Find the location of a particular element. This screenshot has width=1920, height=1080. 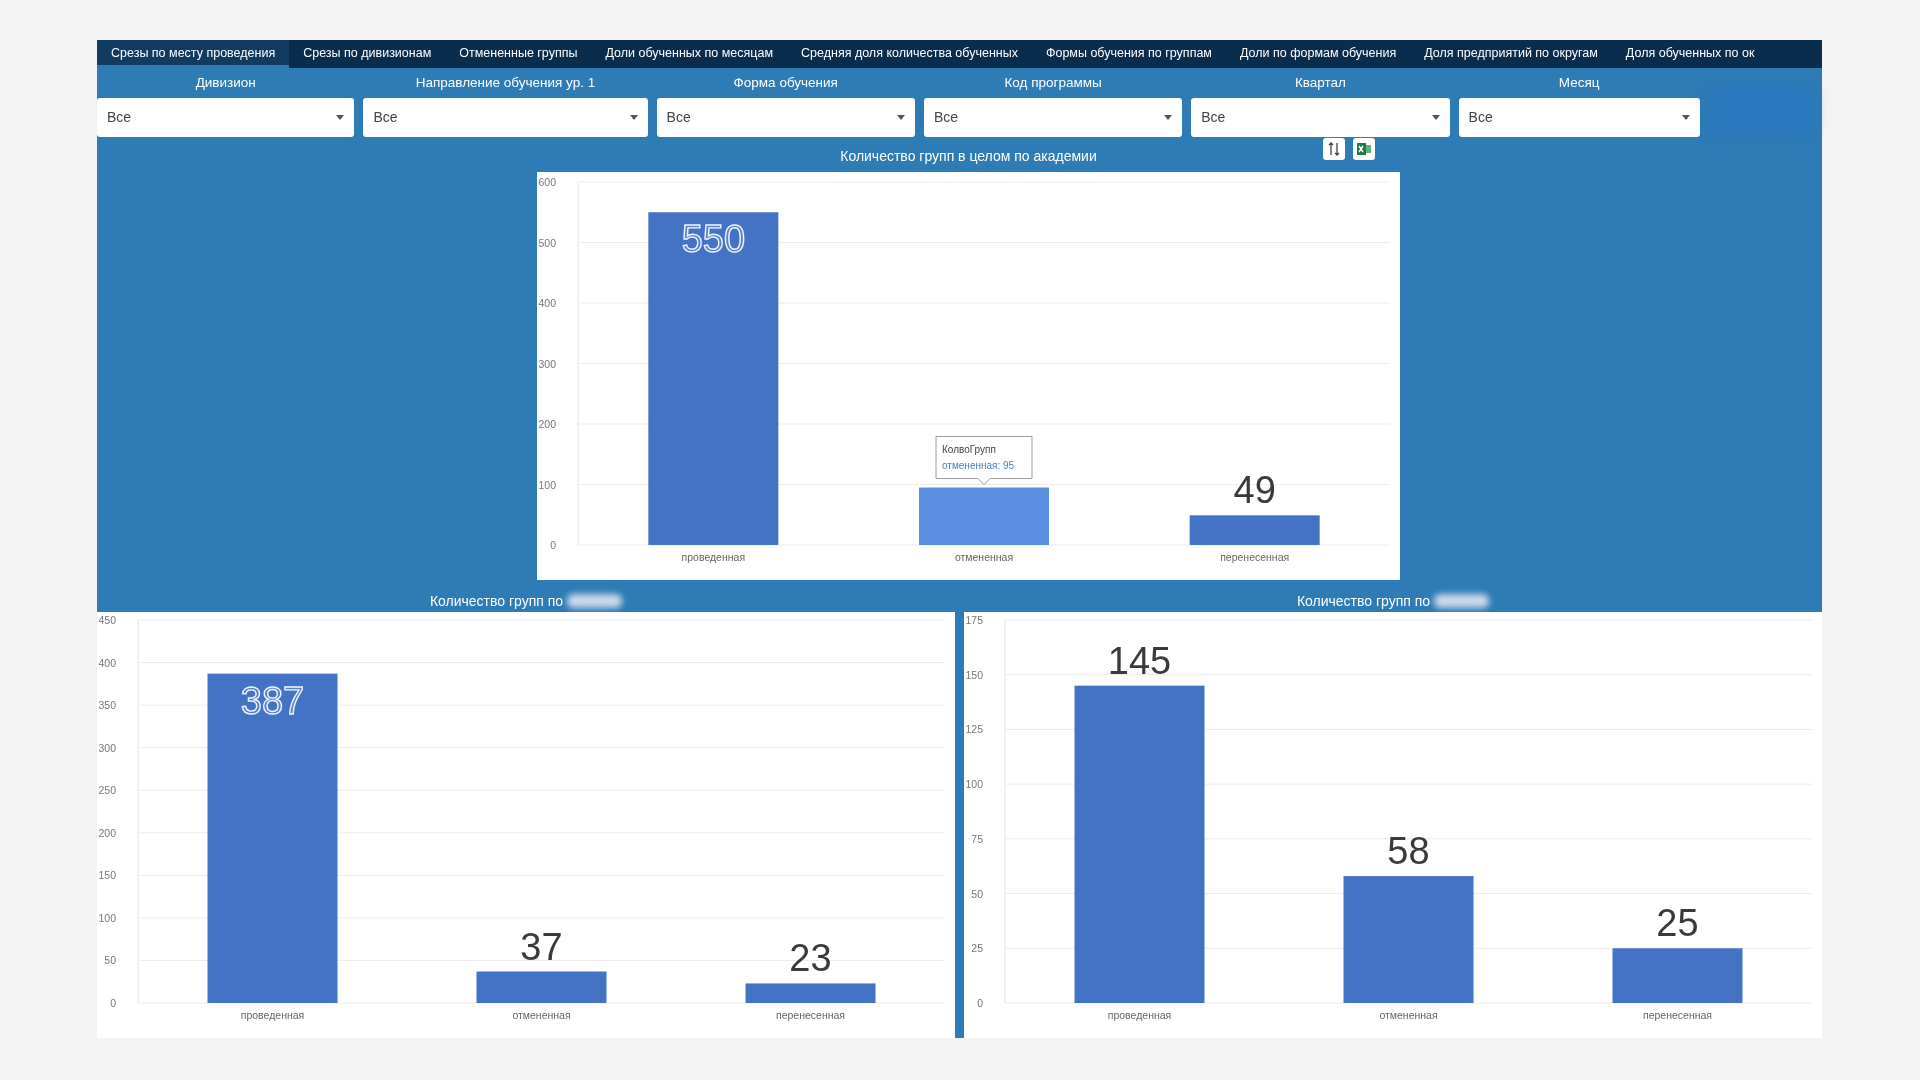

data-label: 550 is located at coordinates (713, 239).